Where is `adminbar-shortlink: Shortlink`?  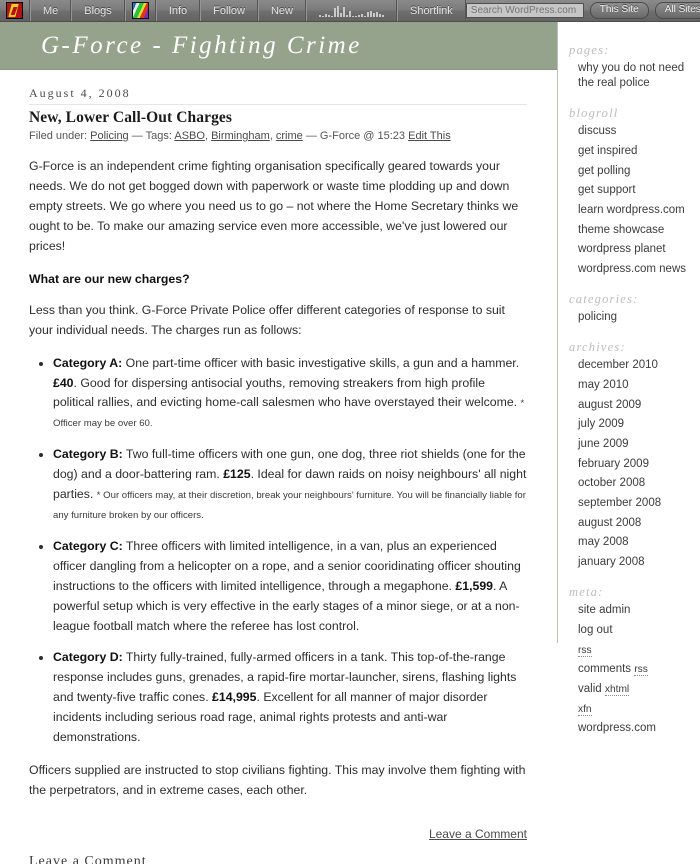 adminbar-shortlink: Shortlink is located at coordinates (431, 10).